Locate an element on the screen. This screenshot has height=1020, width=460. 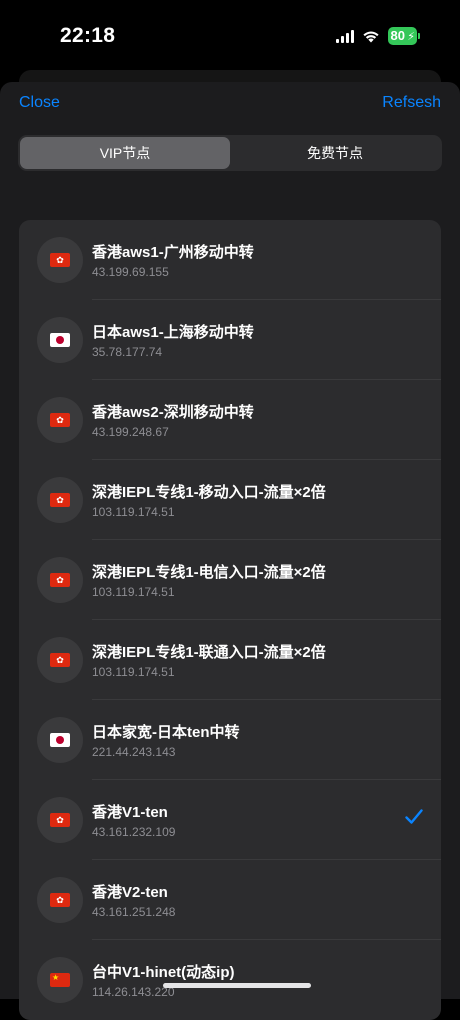
node-row: ✿ 香港aws2-深圳移动中转 43.199.248.67 is located at coordinates (230, 420).